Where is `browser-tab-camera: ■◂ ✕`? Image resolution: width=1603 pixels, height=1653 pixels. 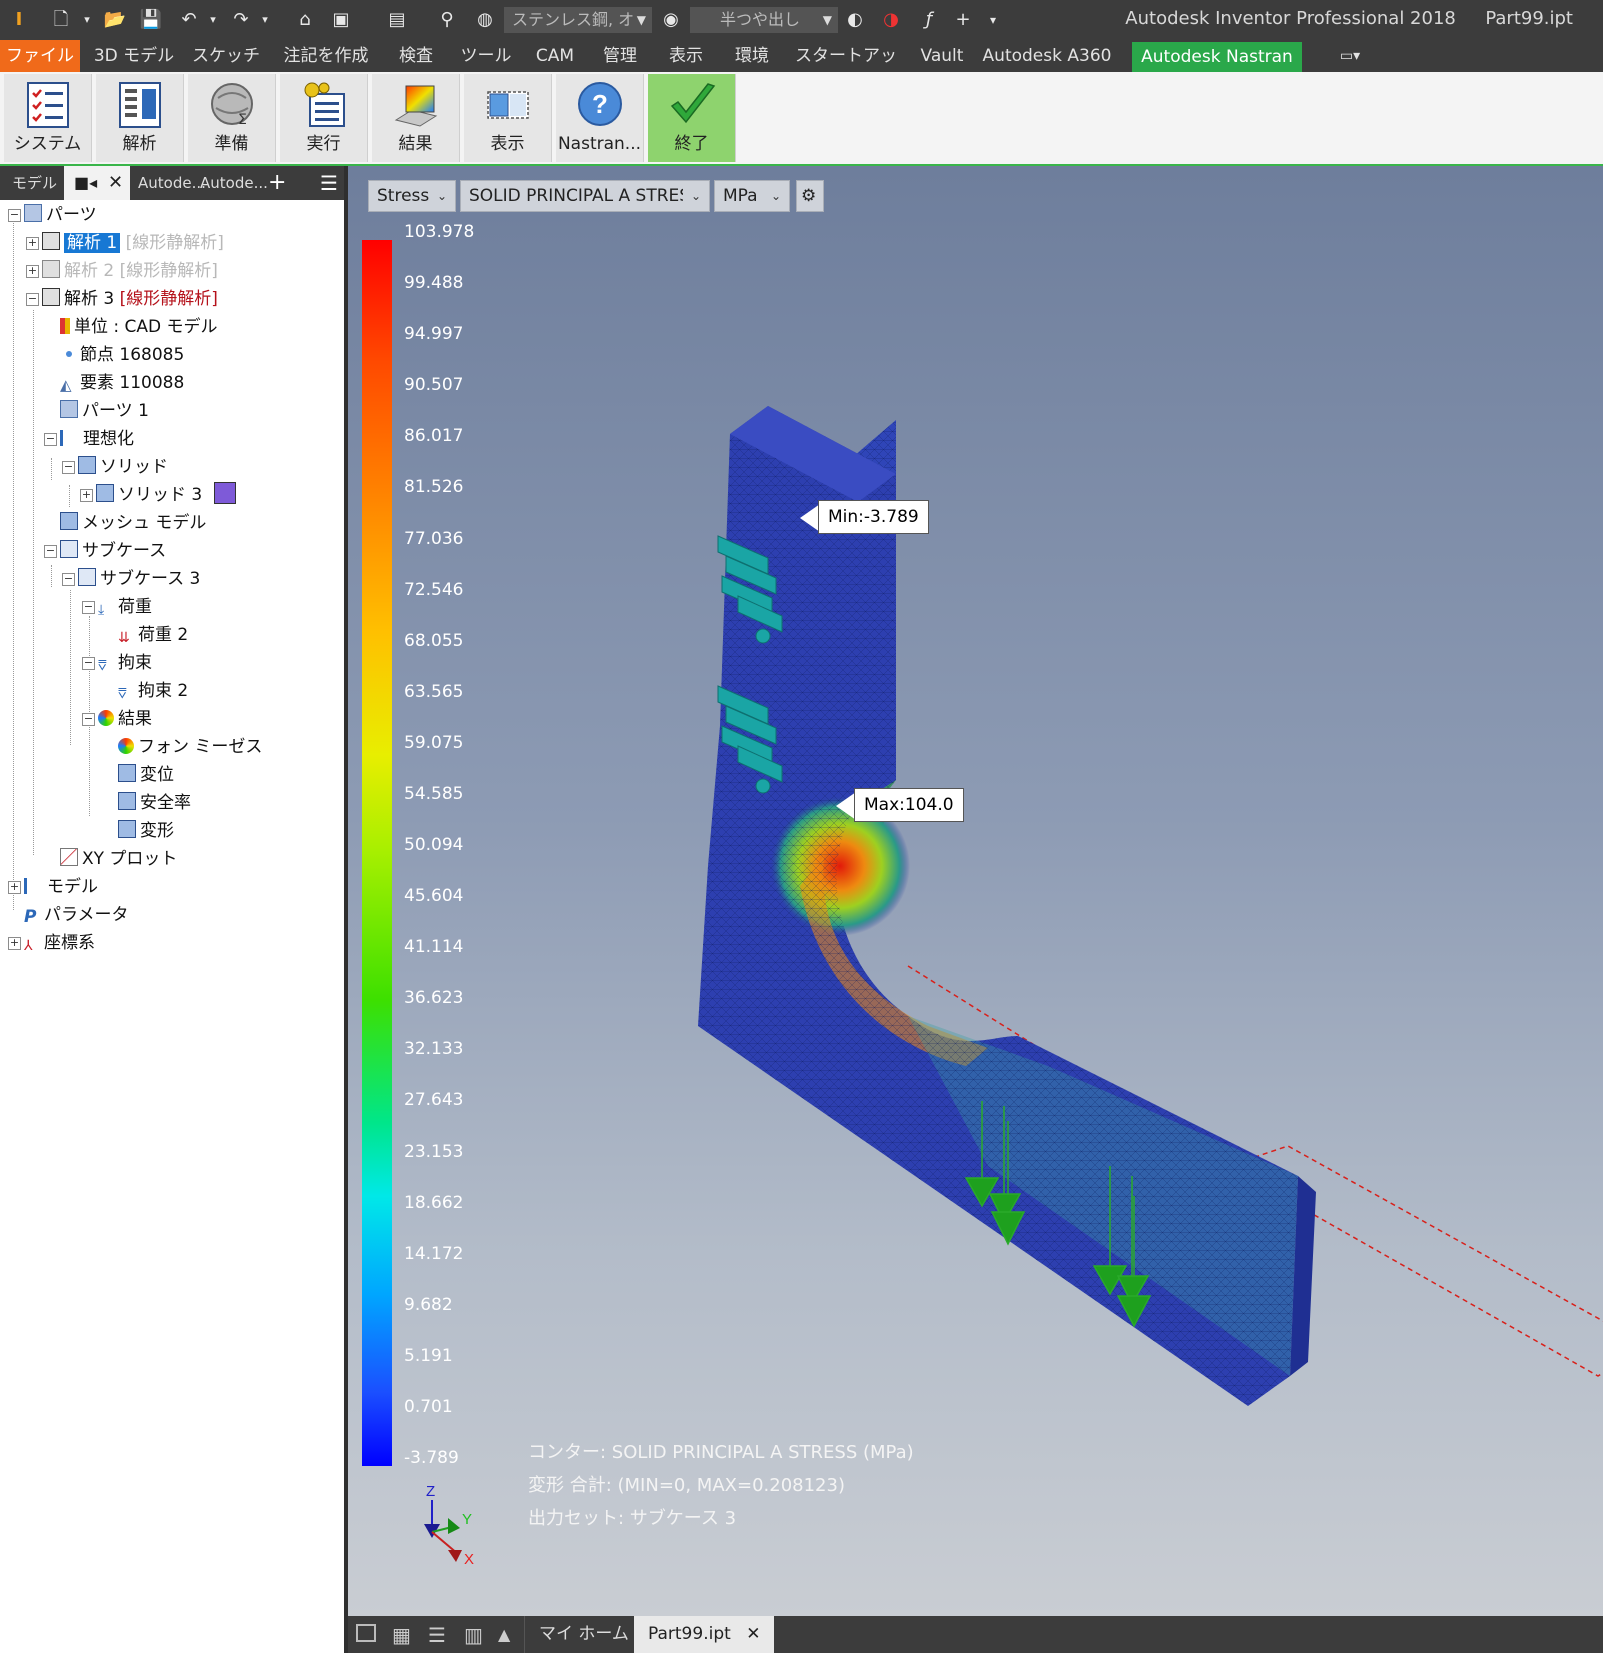
browser-tab-camera: ■◂ ✕ is located at coordinates (97, 183).